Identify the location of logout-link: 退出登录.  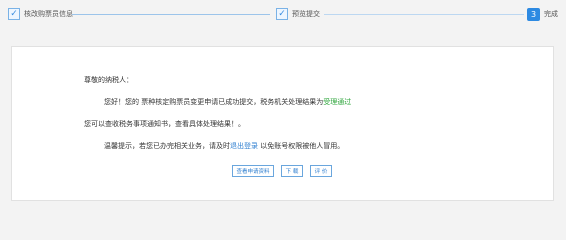
(244, 146).